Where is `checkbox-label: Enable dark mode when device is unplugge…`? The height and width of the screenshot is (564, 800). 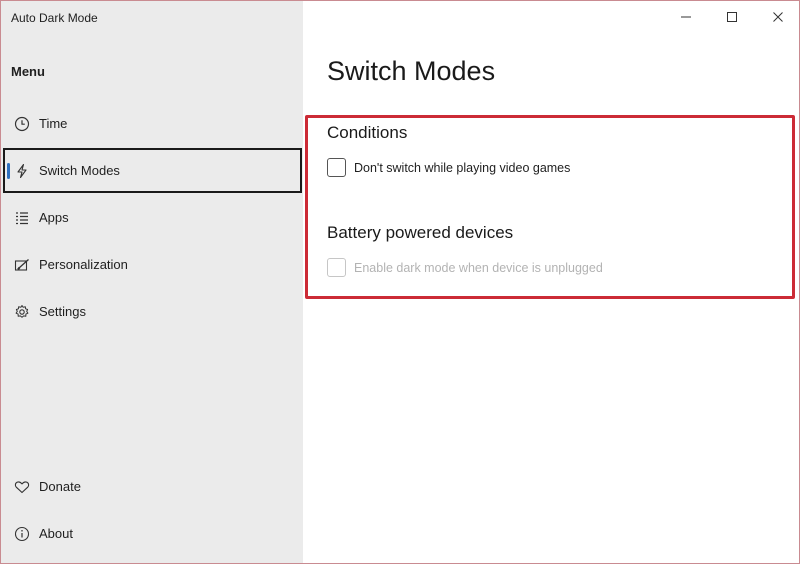 checkbox-label: Enable dark mode when device is unplugge… is located at coordinates (478, 267).